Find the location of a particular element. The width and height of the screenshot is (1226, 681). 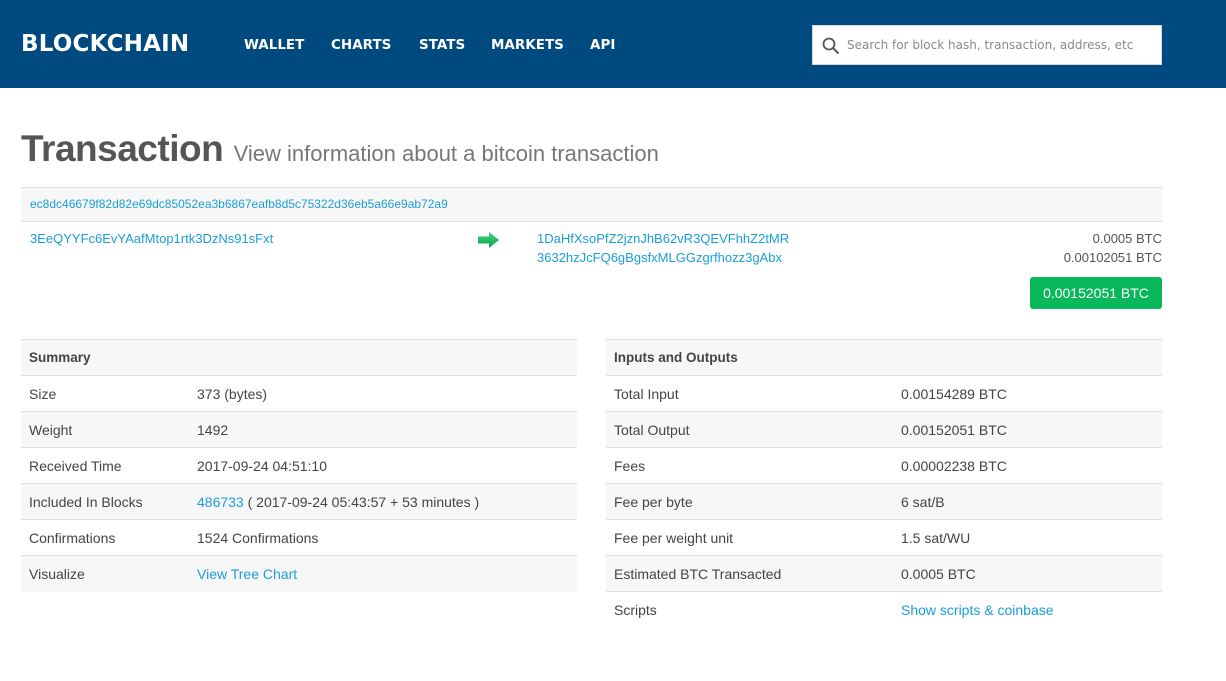

row-label: Total Output is located at coordinates (652, 429).